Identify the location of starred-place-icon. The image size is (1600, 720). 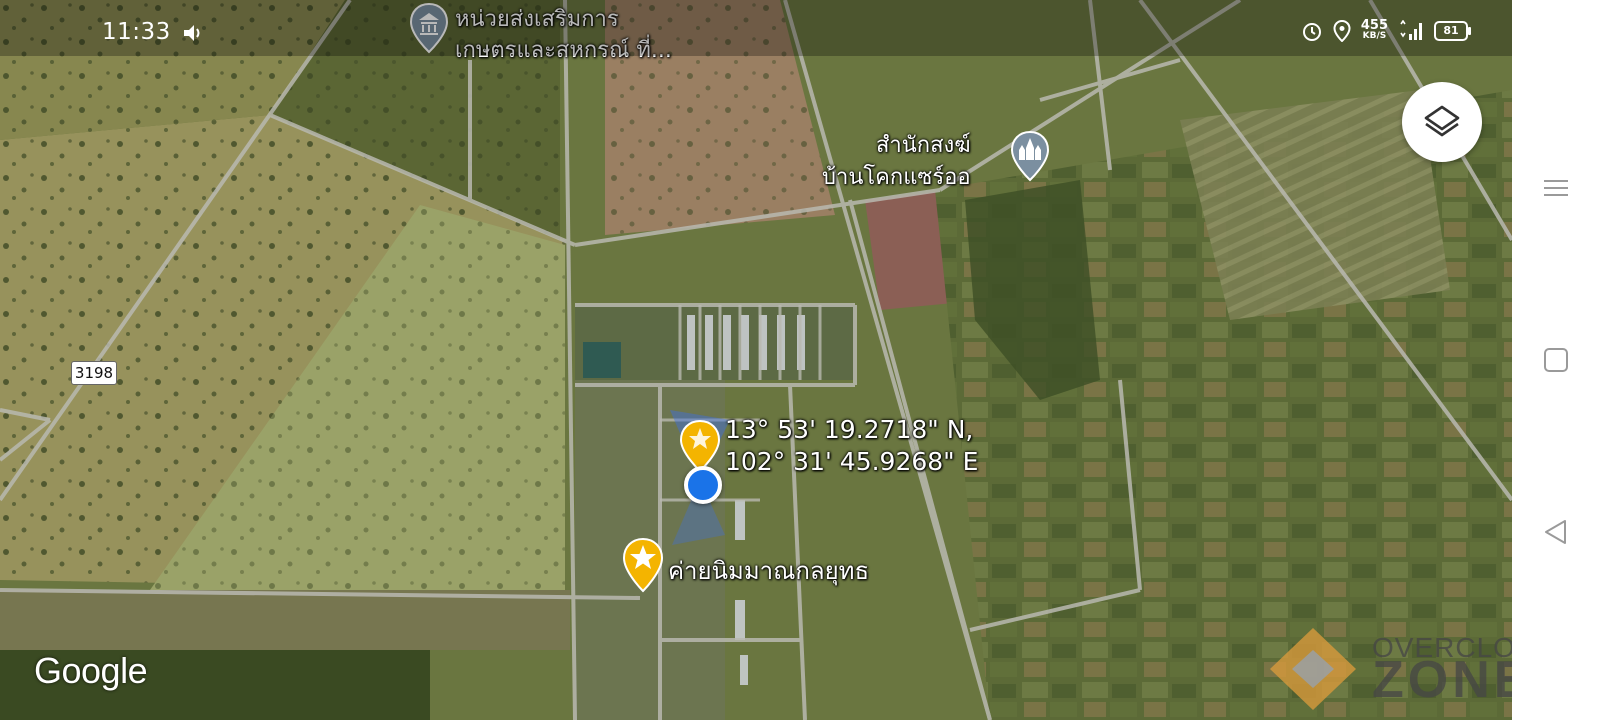
(643, 565).